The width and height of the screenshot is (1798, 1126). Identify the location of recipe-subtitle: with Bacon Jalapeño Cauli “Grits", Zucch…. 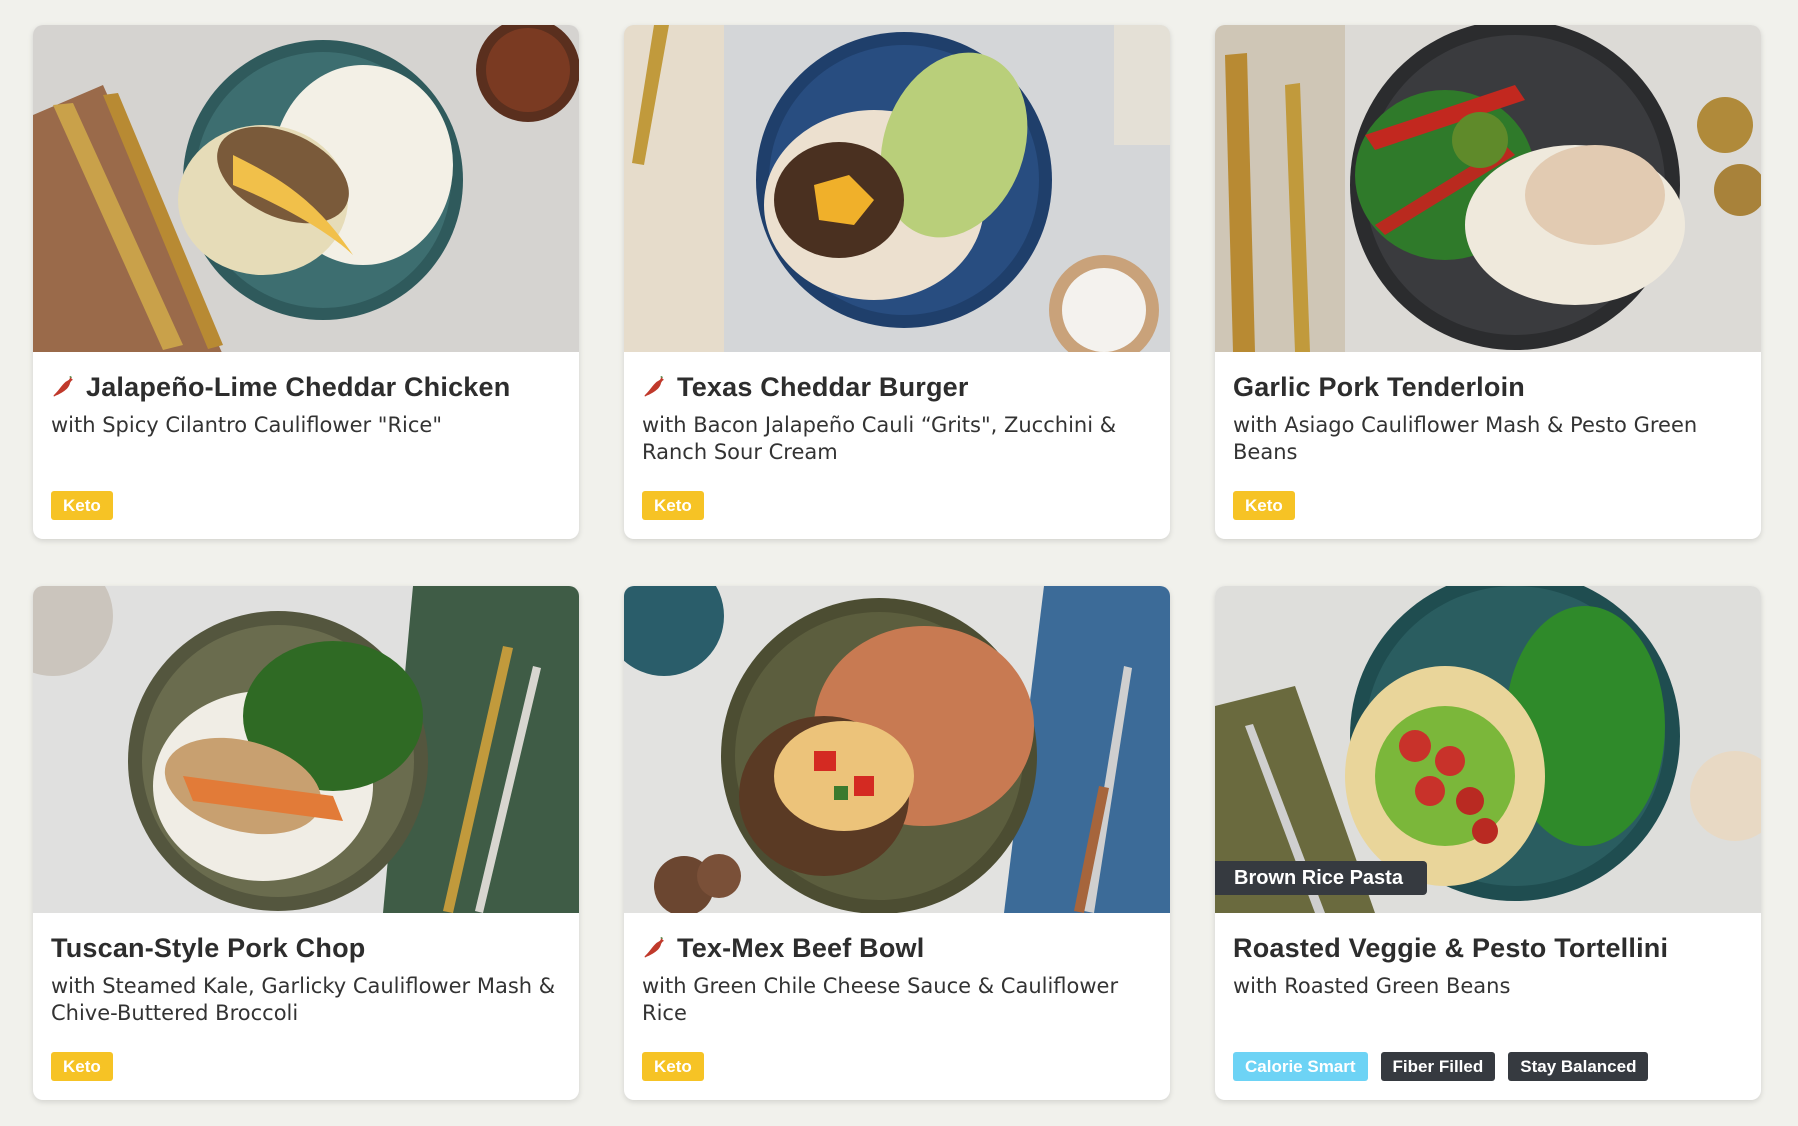
(879, 438).